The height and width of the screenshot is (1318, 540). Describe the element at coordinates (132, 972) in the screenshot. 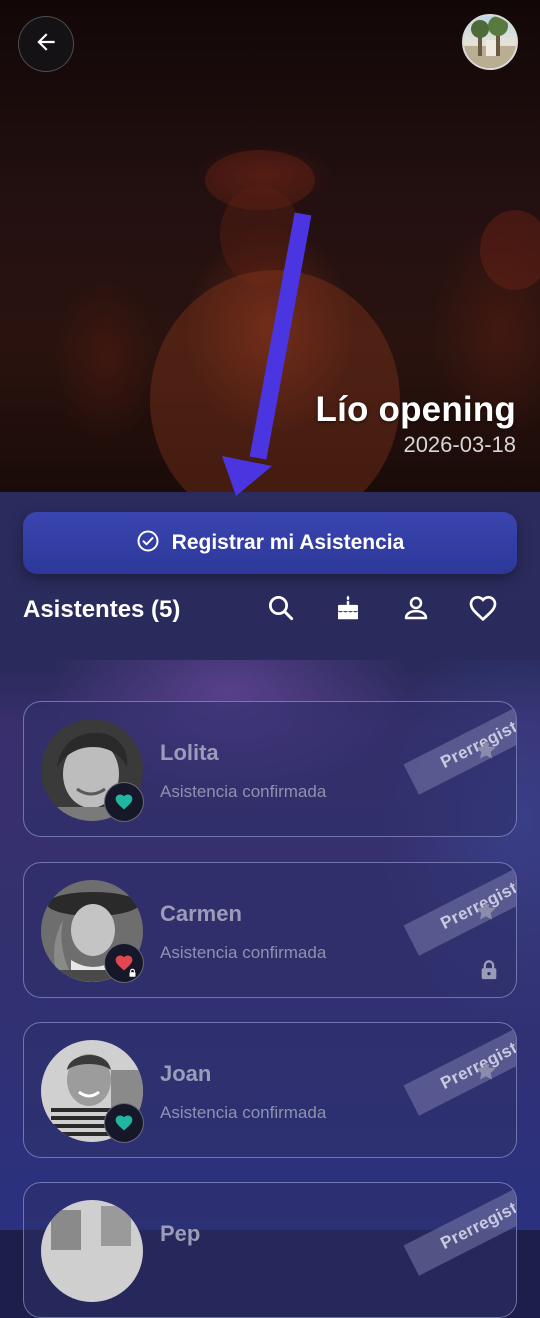

I see `small-lock-icon` at that location.